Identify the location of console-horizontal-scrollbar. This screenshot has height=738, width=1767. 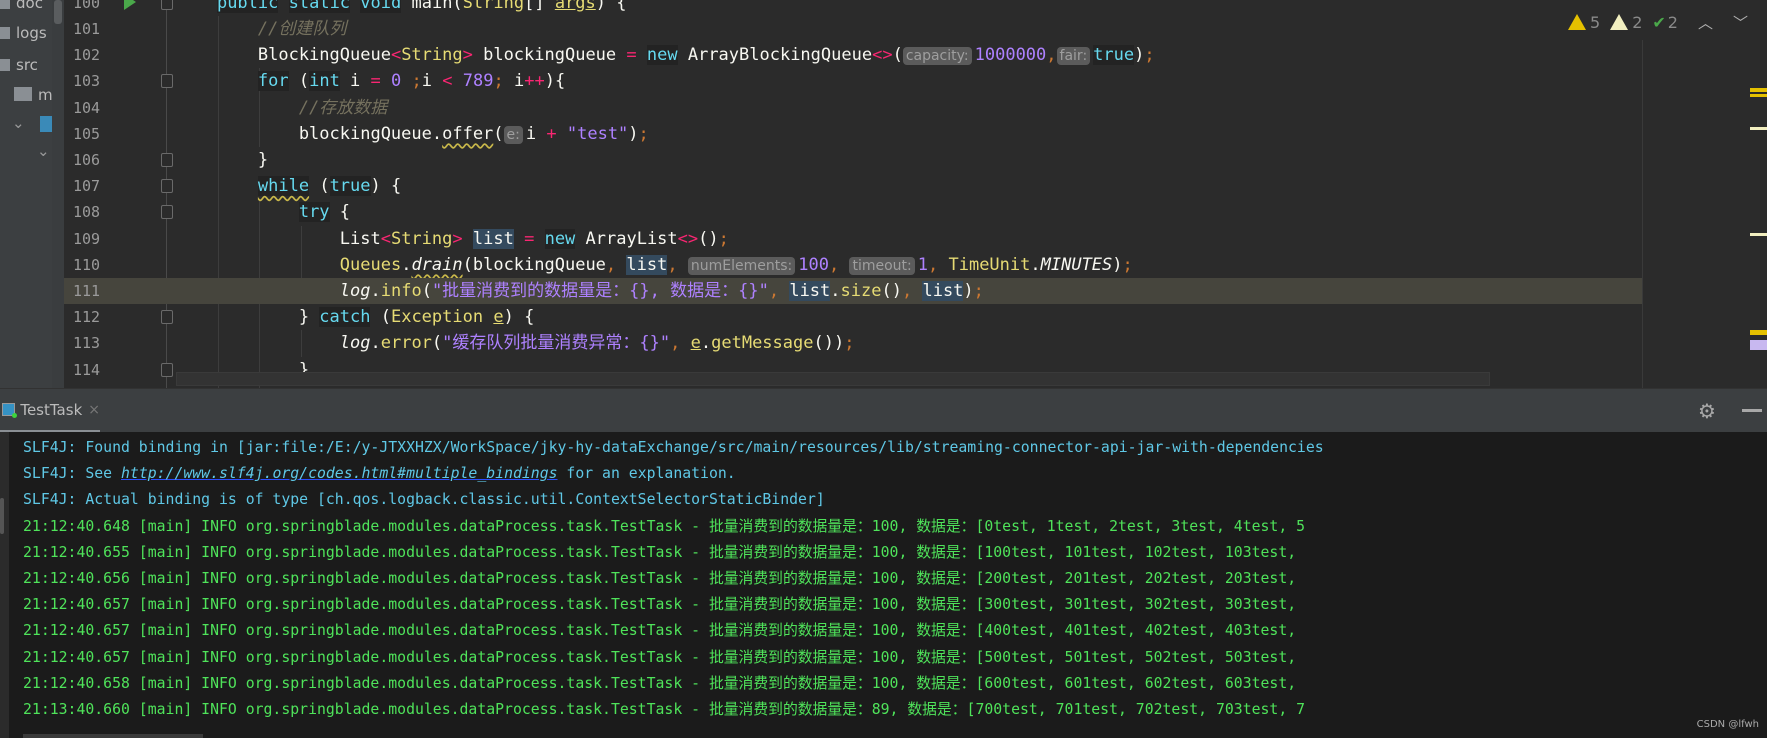
(113, 736).